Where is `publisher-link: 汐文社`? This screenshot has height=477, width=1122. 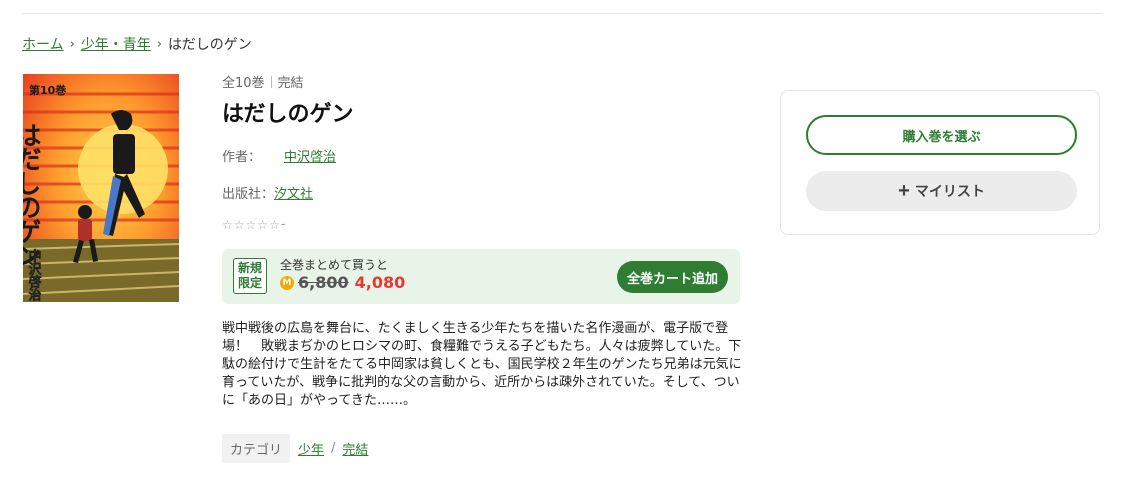 publisher-link: 汐文社 is located at coordinates (293, 192).